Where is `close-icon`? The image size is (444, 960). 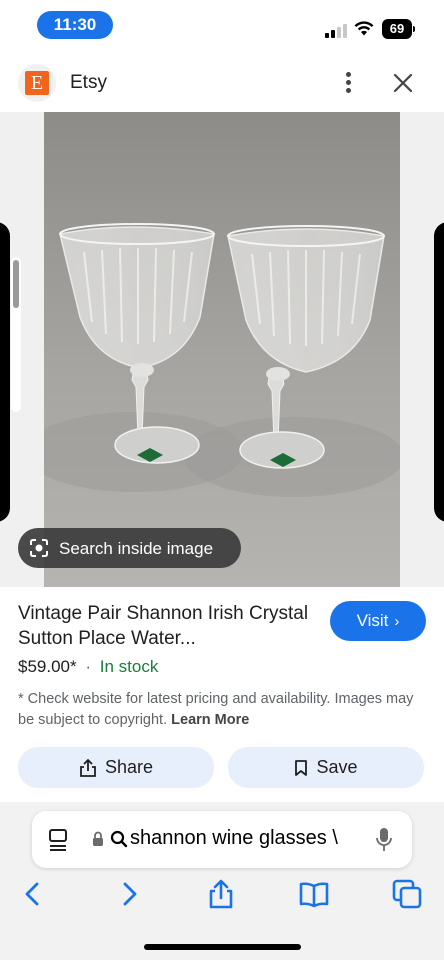
close-icon is located at coordinates (403, 83).